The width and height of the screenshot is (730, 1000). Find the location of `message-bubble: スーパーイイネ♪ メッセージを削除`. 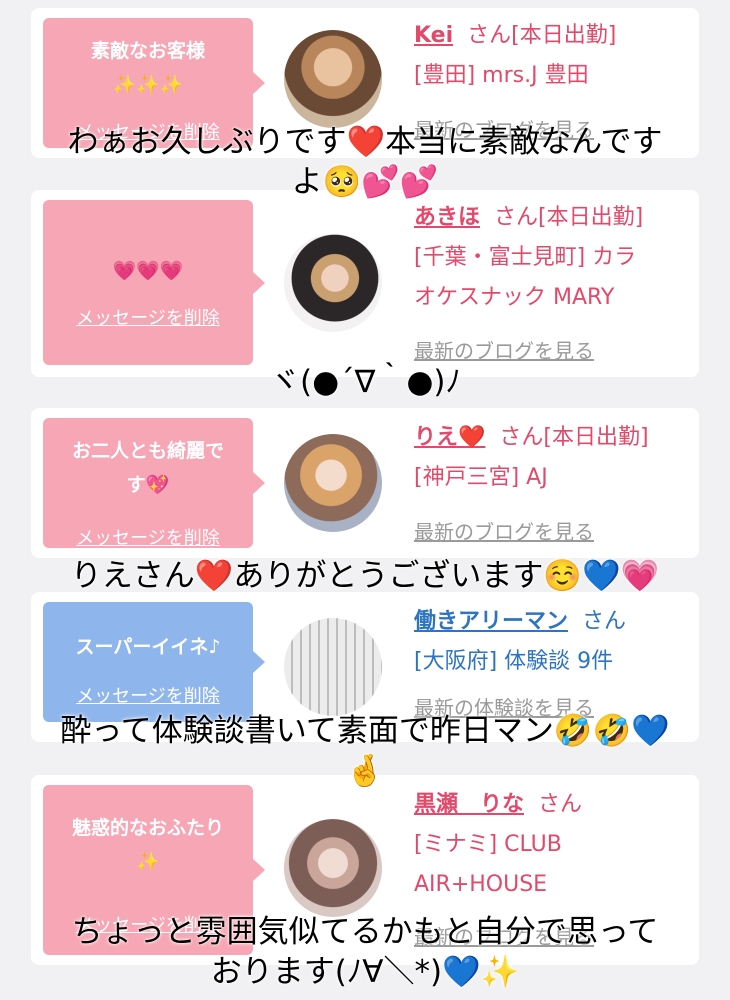

message-bubble: スーパーイイネ♪ メッセージを削除 is located at coordinates (154, 662).